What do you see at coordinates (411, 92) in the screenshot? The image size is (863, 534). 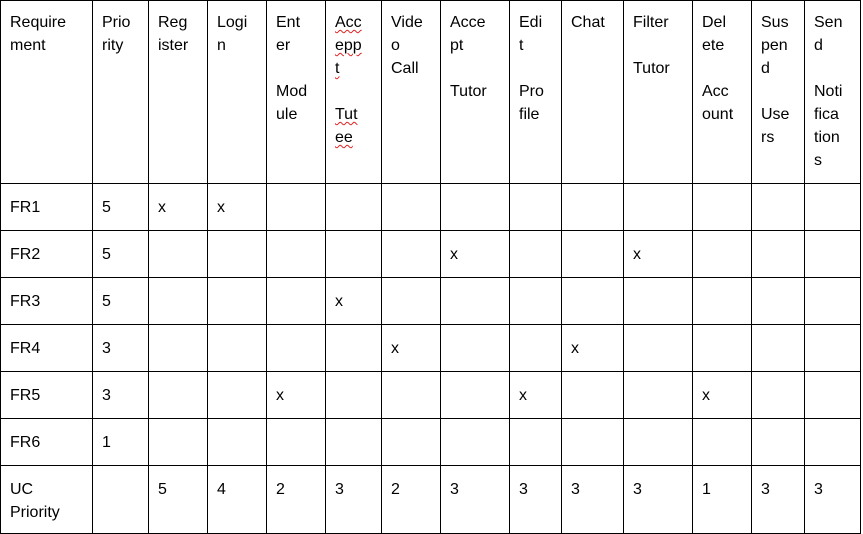 I see `header-cell-video-call: Vide o Call` at bounding box center [411, 92].